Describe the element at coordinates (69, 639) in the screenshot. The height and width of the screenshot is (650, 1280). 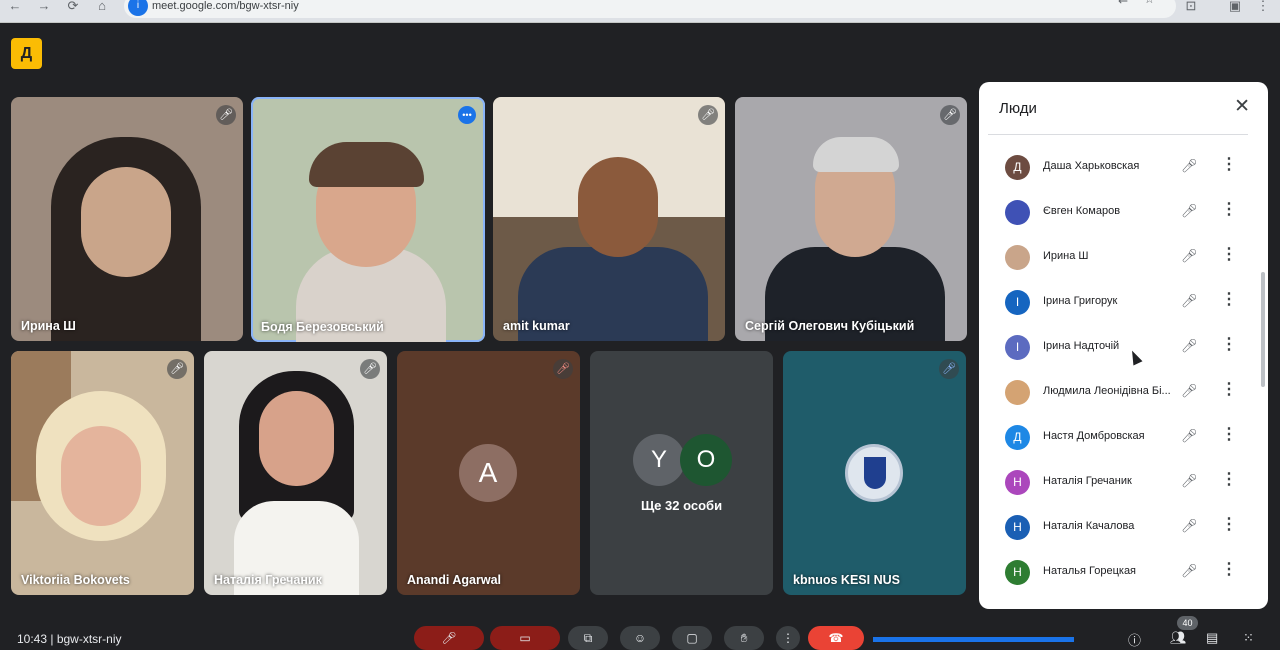
I see `meeting-time-code: 10:43 | bgw-xtsr-niy` at that location.